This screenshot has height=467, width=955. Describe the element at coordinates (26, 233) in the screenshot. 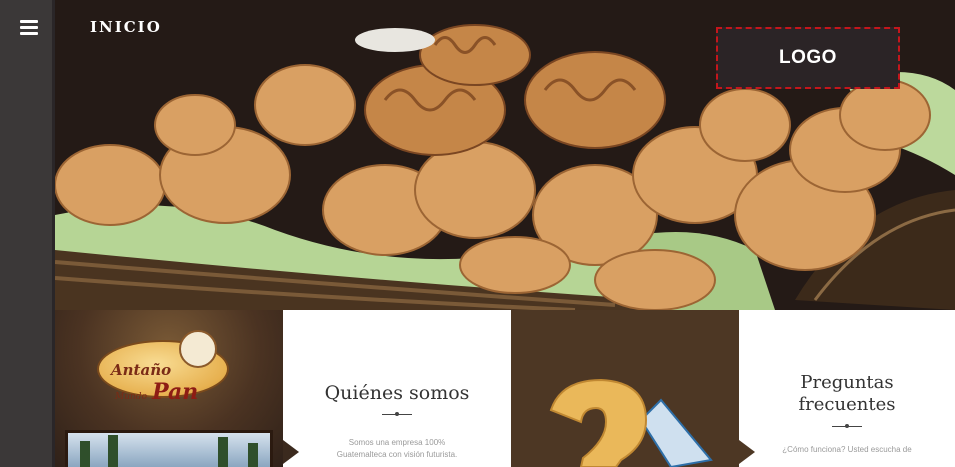

I see `sidebar` at that location.